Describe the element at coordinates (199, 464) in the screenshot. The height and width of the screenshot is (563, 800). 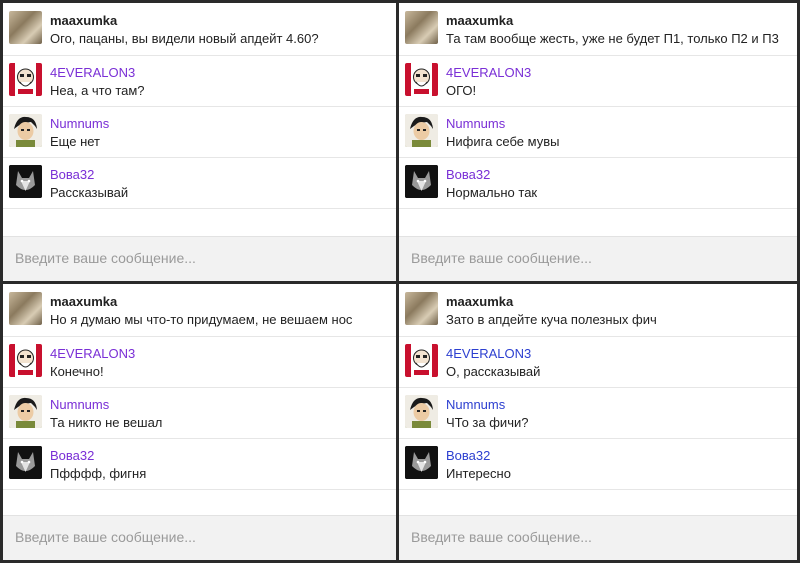
I see `chat-message: Вова32 Пфффф, фигня` at that location.